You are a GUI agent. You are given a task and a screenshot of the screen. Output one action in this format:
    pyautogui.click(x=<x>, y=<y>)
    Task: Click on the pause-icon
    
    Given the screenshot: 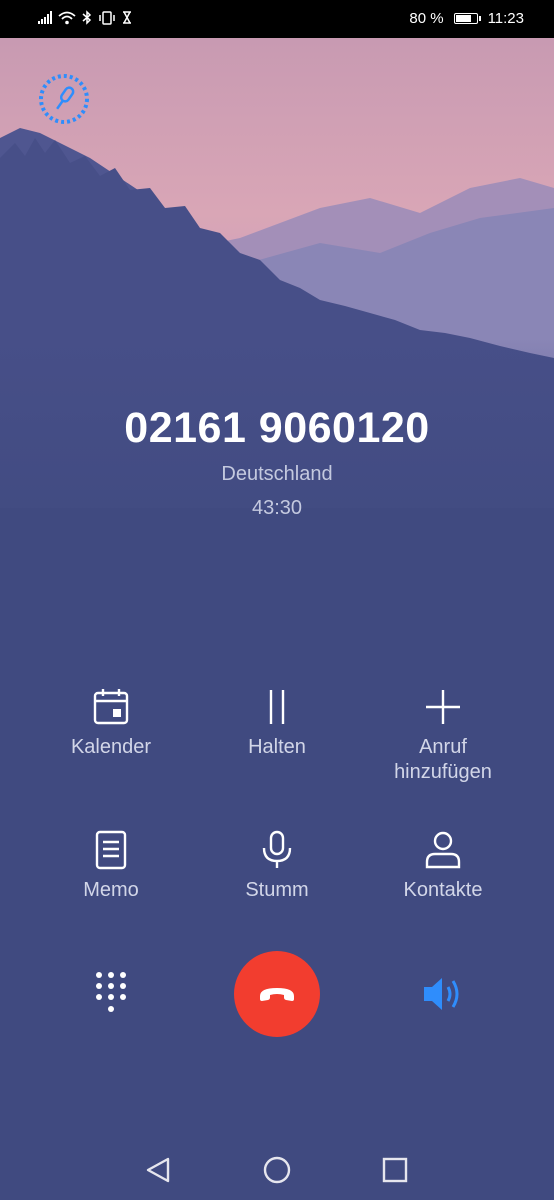 What is the action you would take?
    pyautogui.click(x=277, y=707)
    